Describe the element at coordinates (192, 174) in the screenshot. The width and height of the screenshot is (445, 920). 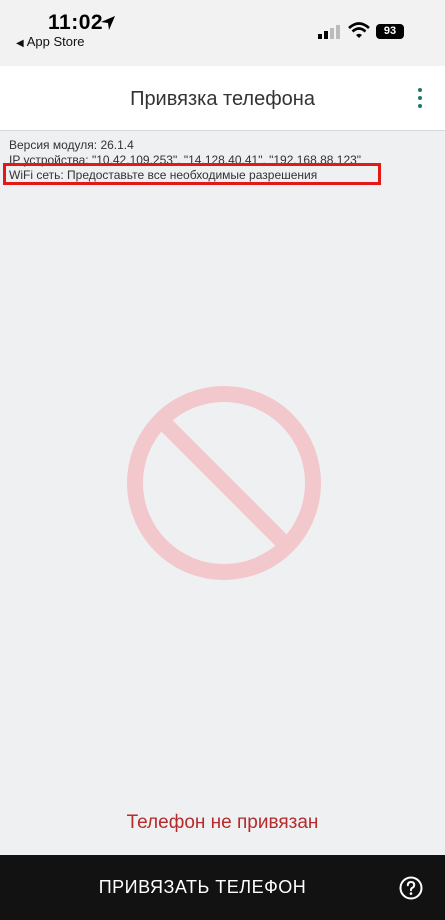
I see `highlight-box` at that location.